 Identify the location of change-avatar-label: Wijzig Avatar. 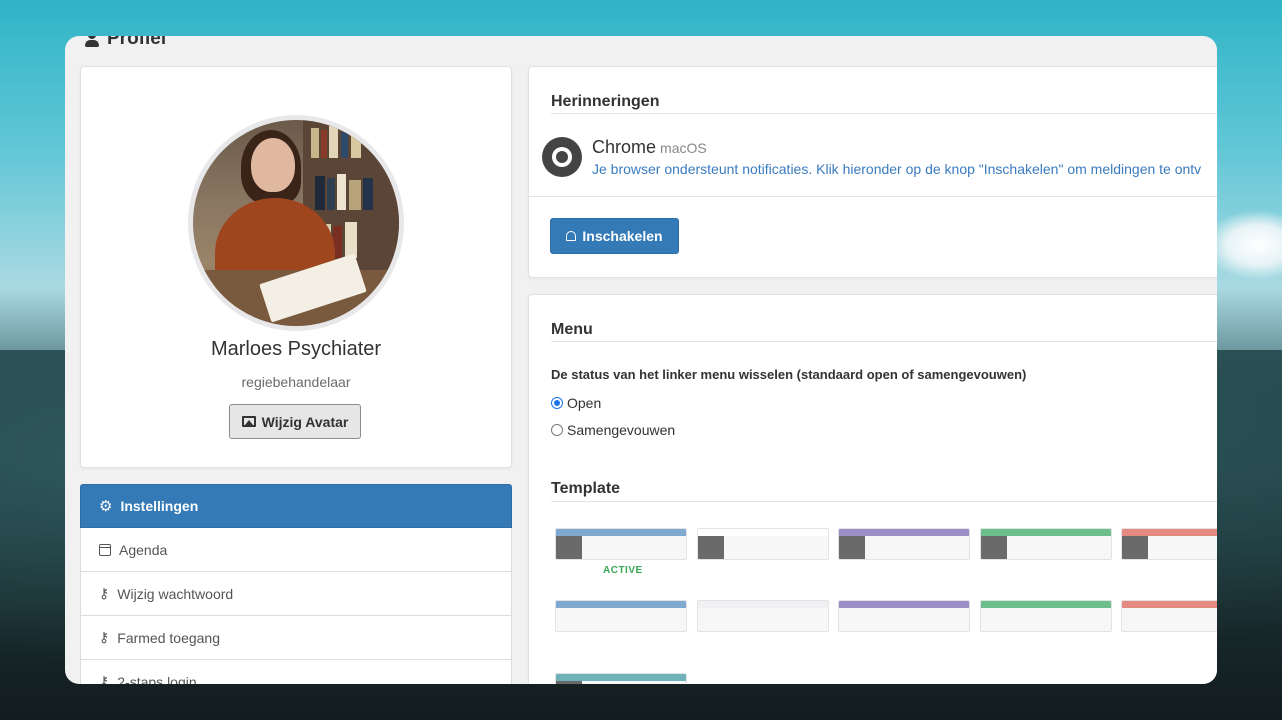
(305, 421).